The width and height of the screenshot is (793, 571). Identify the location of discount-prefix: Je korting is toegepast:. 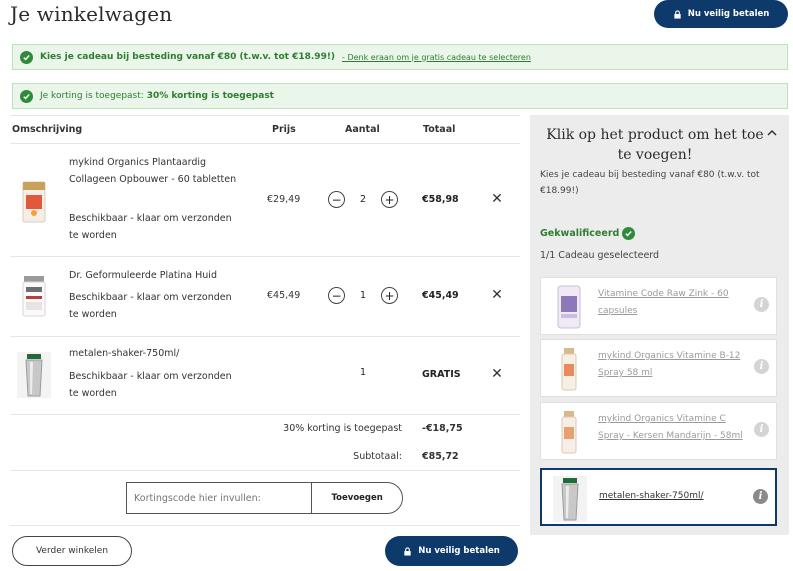
(92, 96).